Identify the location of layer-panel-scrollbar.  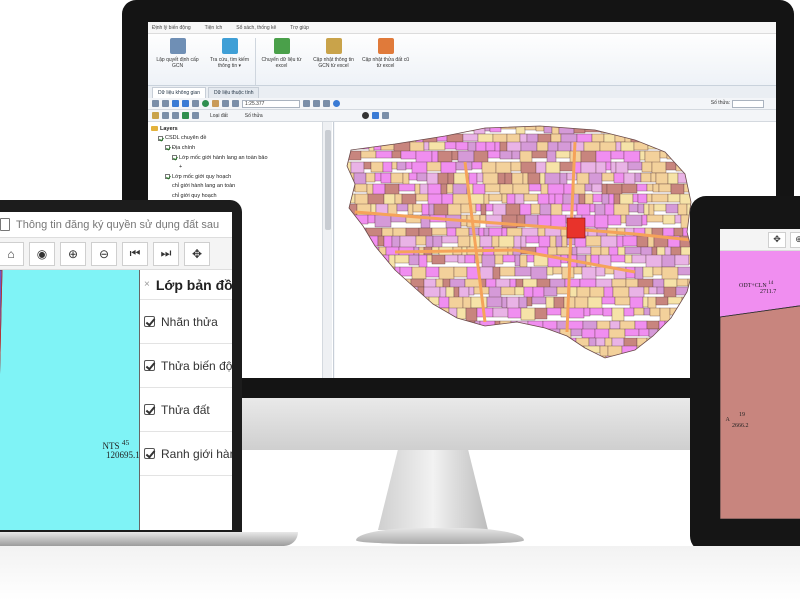
(327, 250).